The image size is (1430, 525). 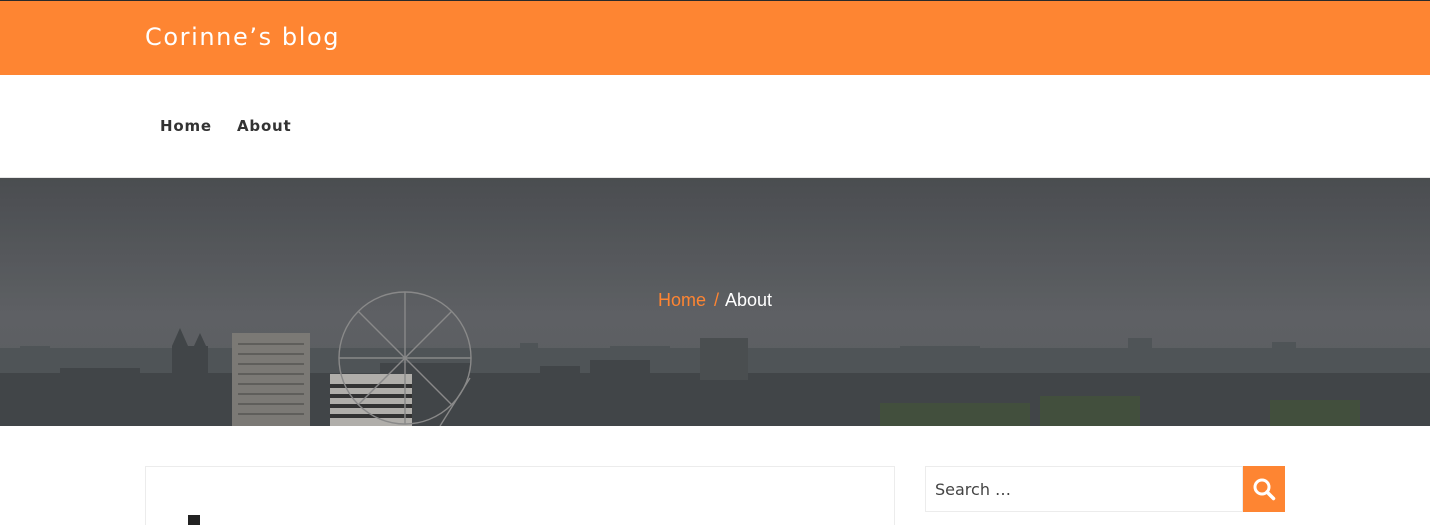 What do you see at coordinates (520, 495) in the screenshot?
I see `page-content-card` at bounding box center [520, 495].